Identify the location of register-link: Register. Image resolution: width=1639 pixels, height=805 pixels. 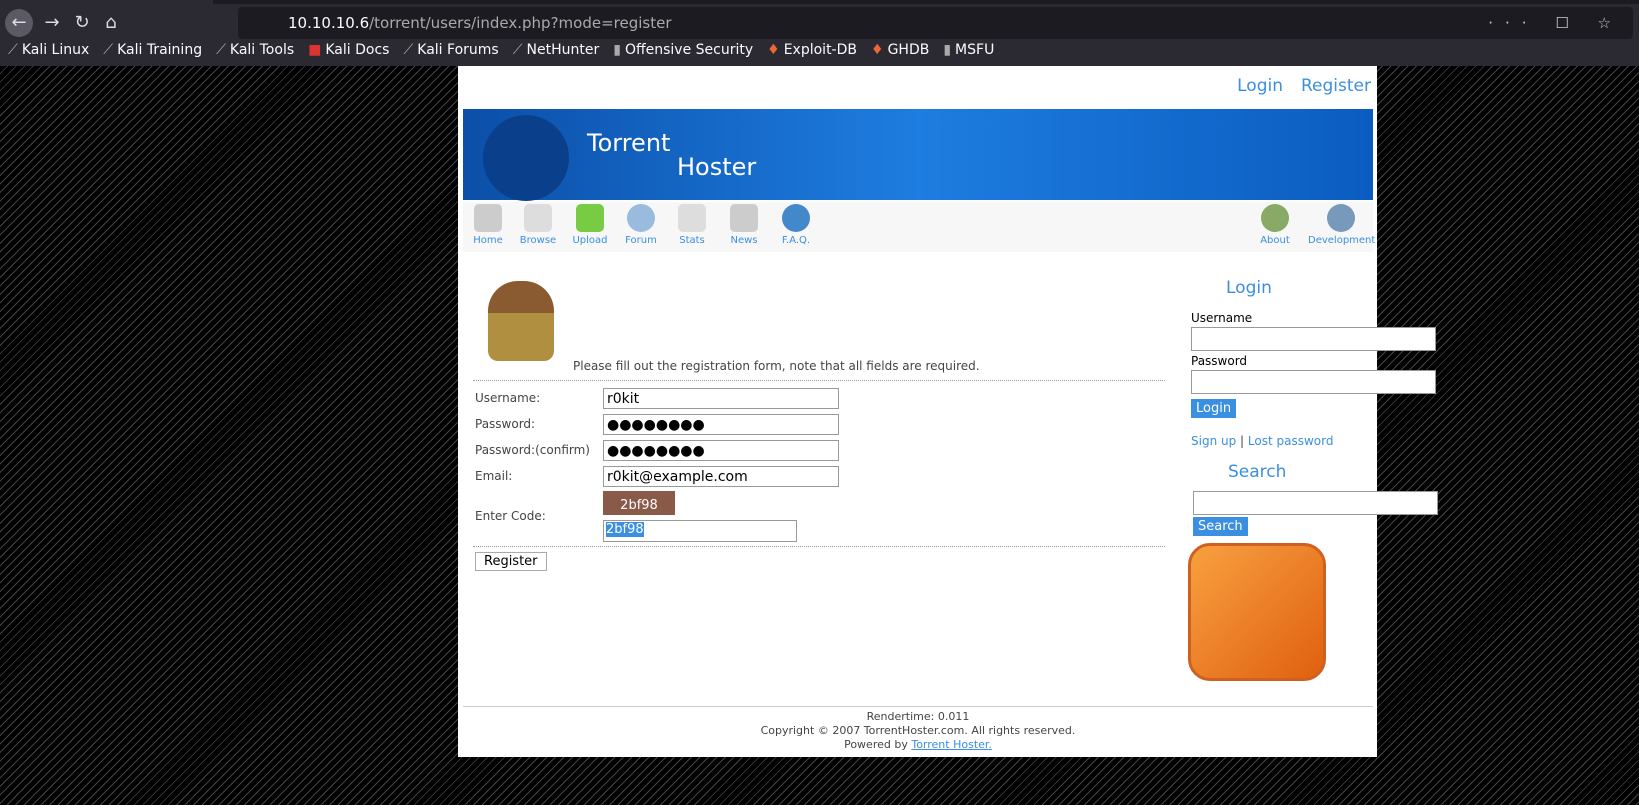
(1336, 86).